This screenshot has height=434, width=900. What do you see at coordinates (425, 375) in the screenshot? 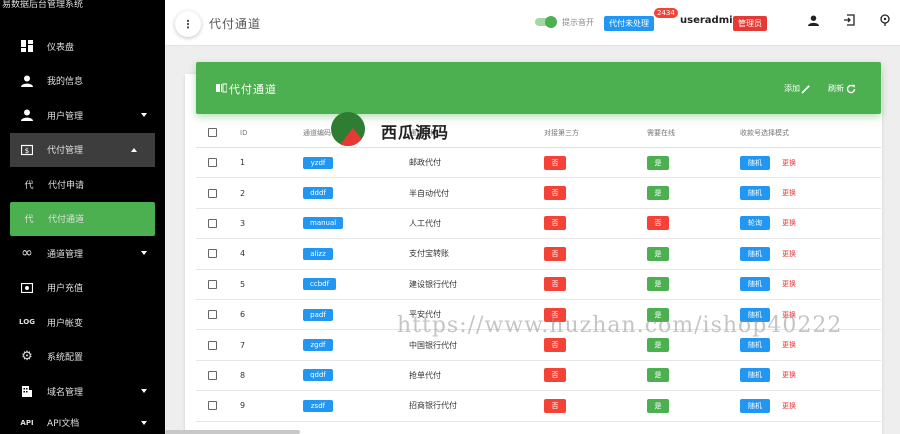
I see `cell-name: 抢单代付` at bounding box center [425, 375].